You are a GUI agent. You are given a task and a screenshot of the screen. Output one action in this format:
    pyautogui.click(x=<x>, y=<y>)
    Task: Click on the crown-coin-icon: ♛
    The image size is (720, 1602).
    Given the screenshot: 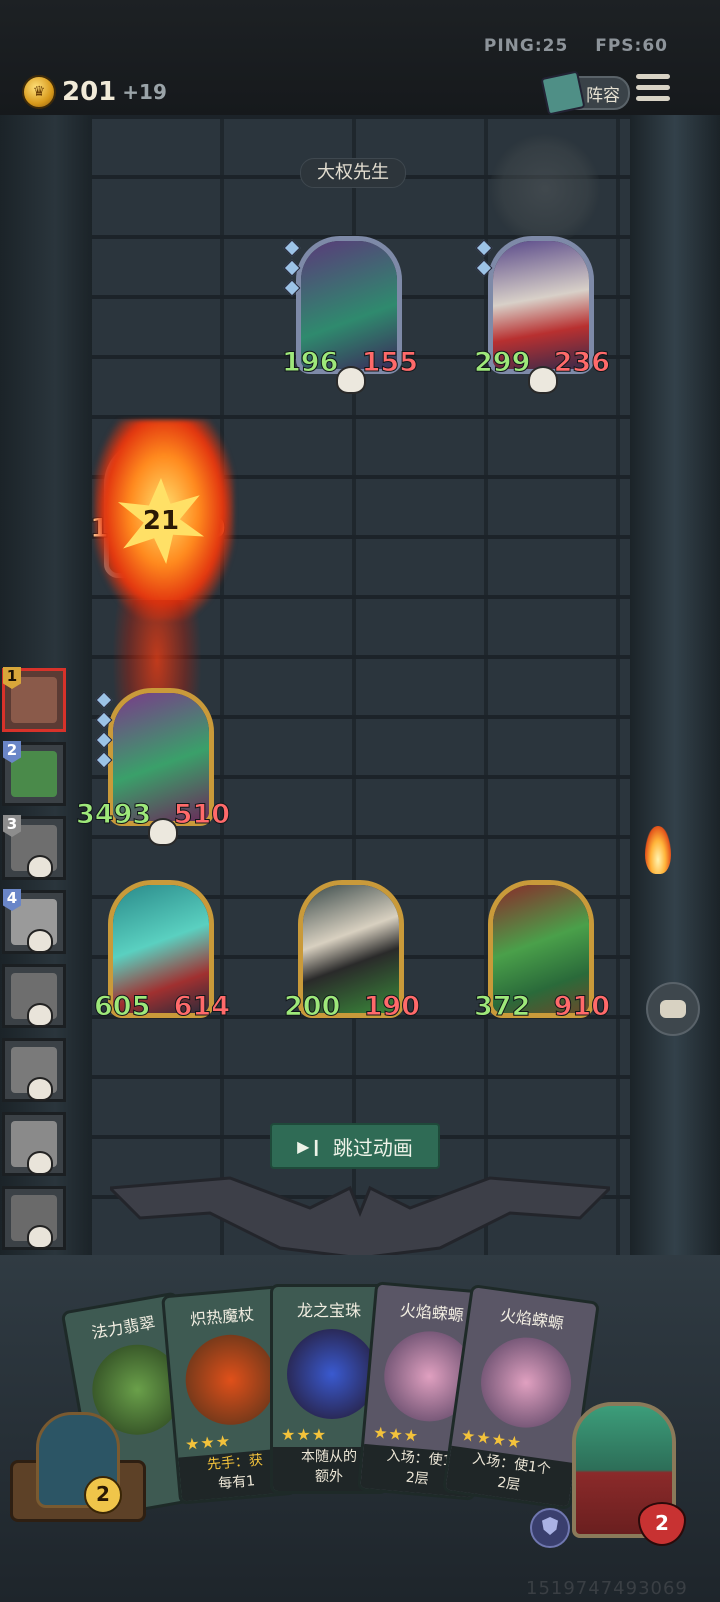 What is the action you would take?
    pyautogui.click(x=39, y=92)
    